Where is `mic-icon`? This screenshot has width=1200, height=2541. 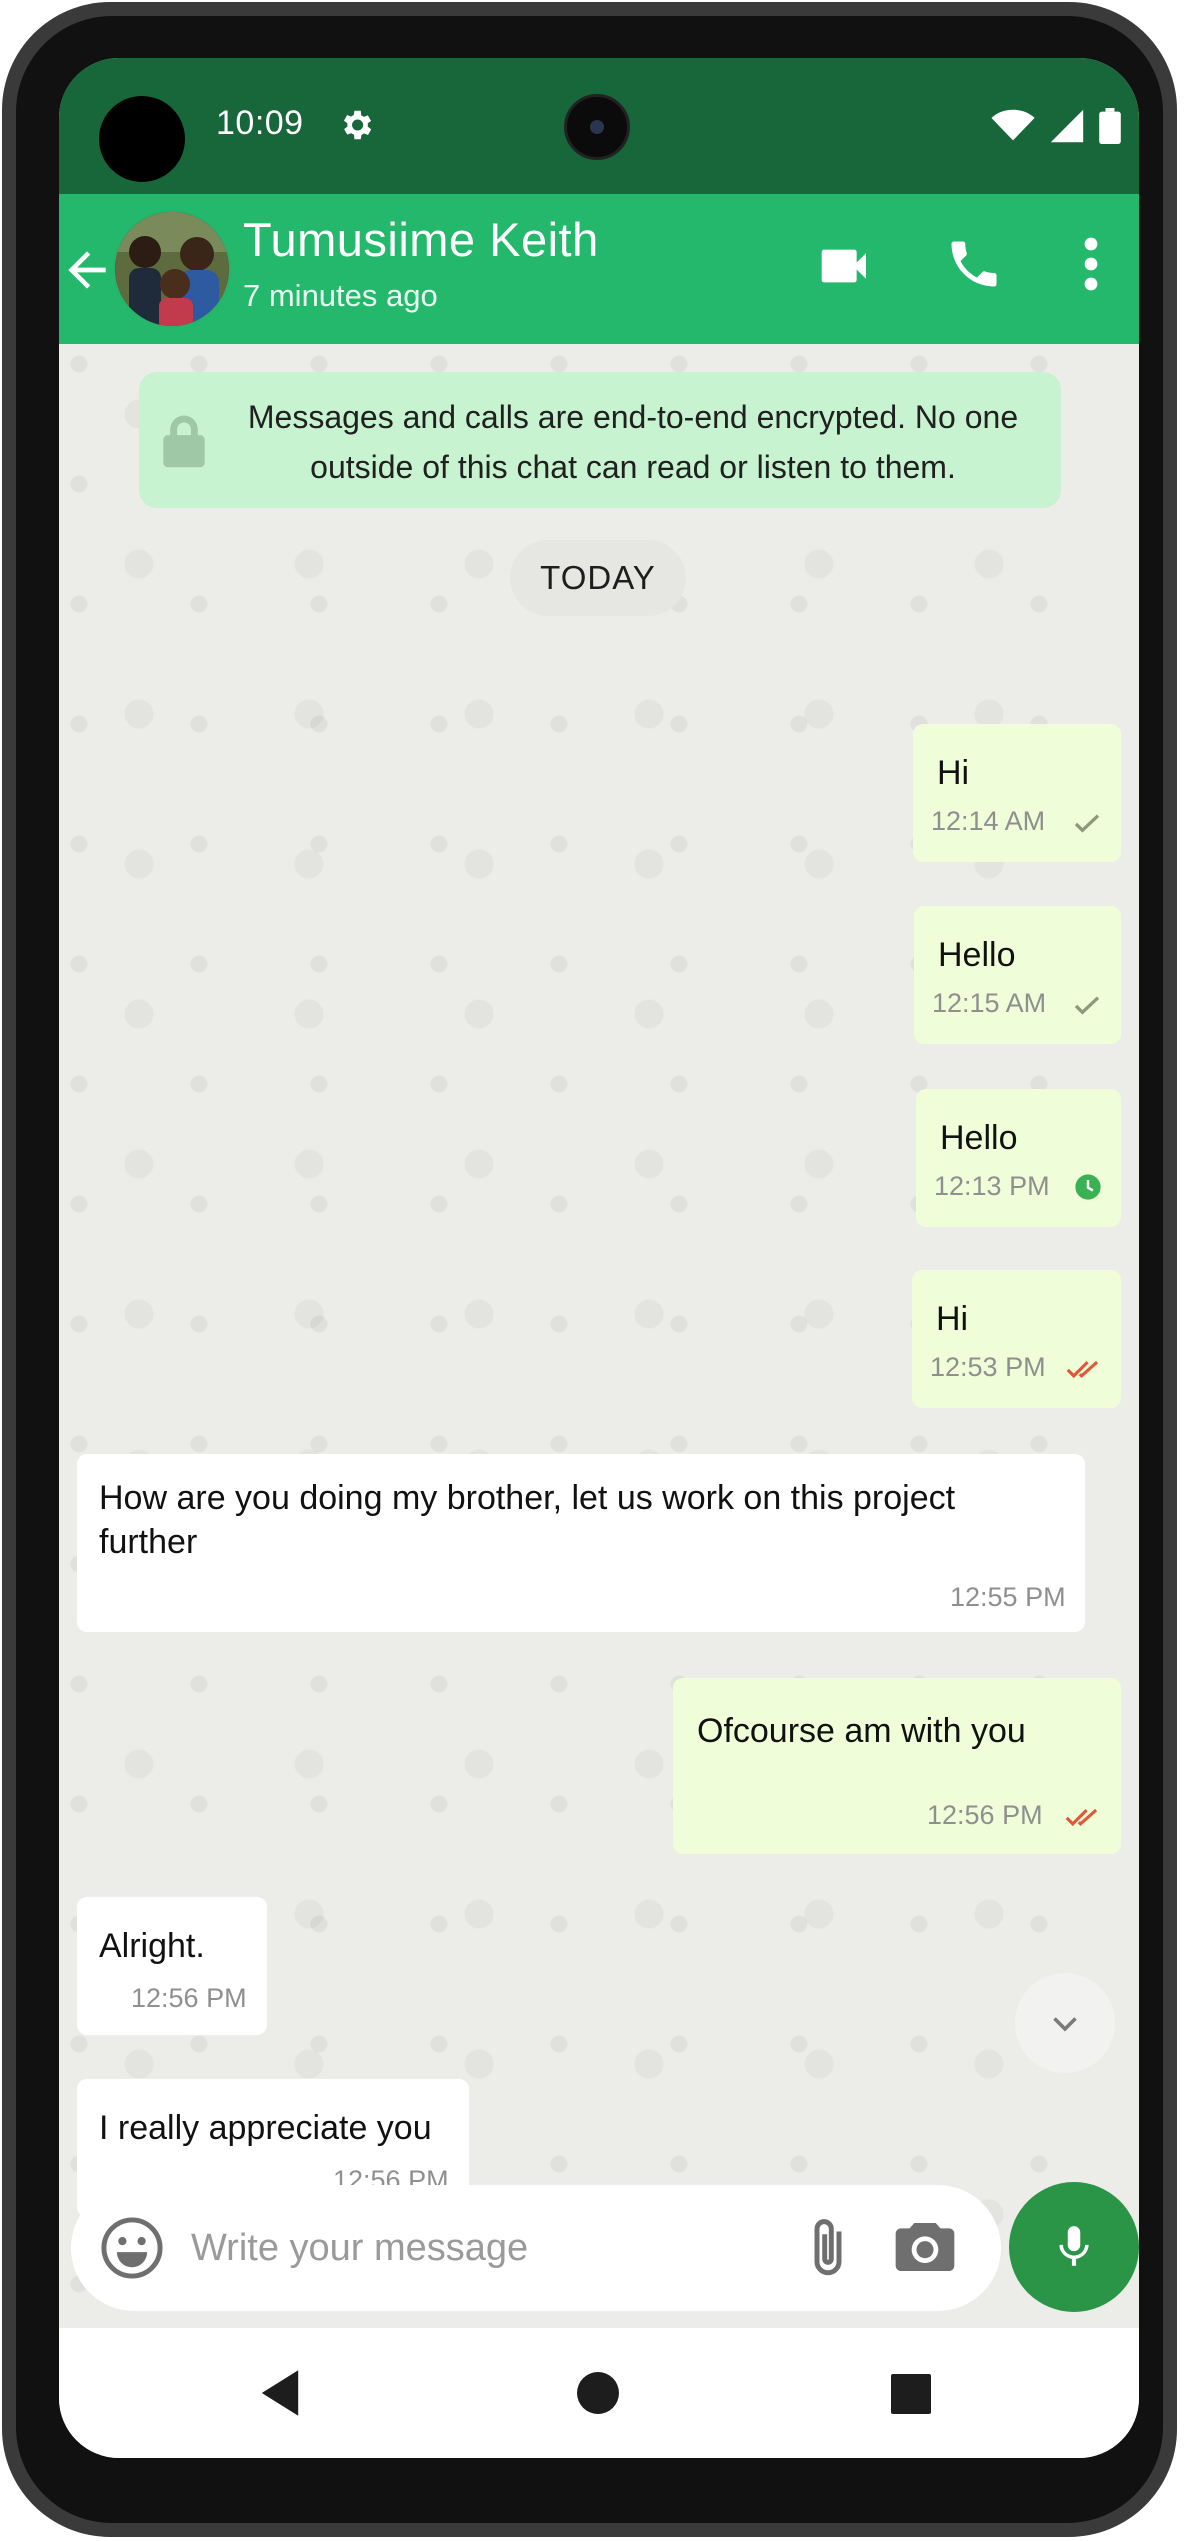 mic-icon is located at coordinates (1074, 2246).